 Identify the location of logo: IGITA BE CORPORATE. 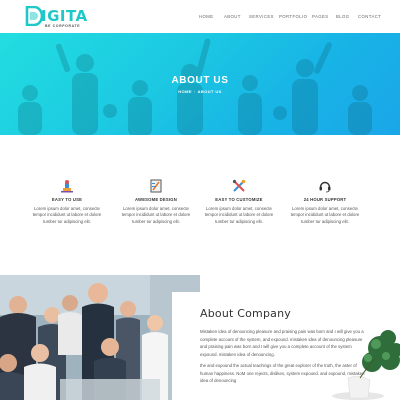
(56, 18).